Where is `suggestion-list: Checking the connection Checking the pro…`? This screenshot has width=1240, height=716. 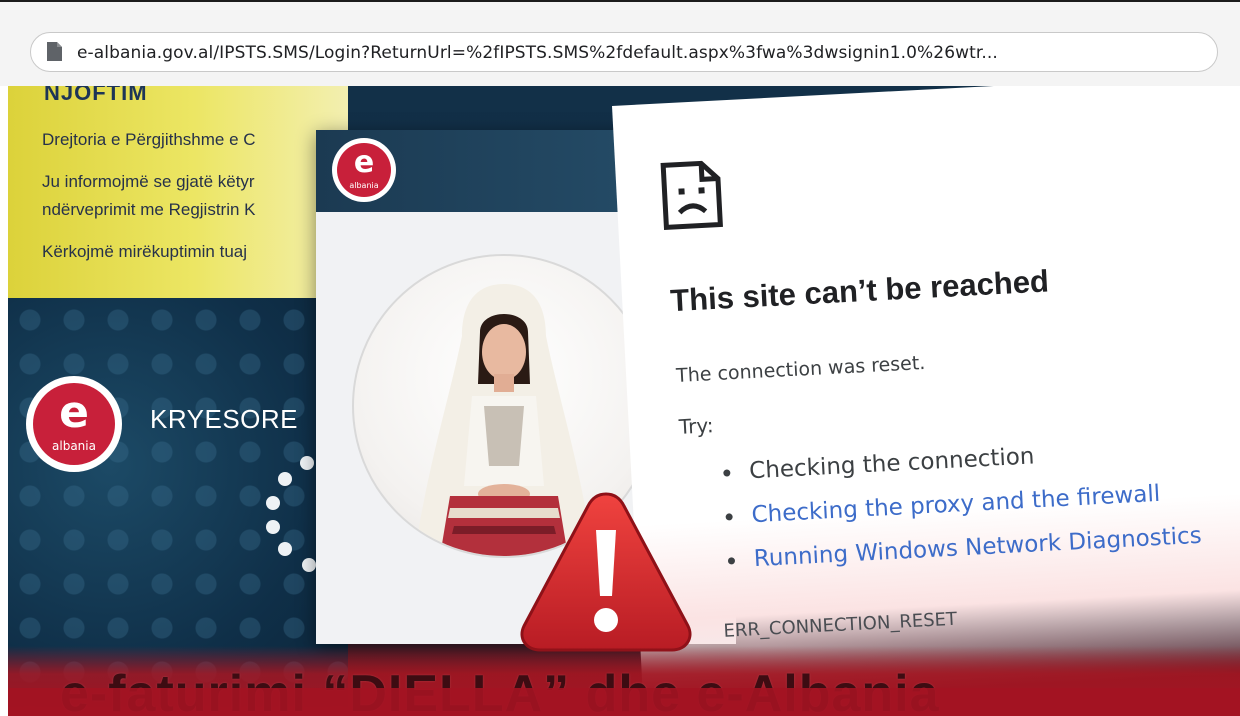
suggestion-list: Checking the connection Checking the pro… is located at coordinates (962, 504).